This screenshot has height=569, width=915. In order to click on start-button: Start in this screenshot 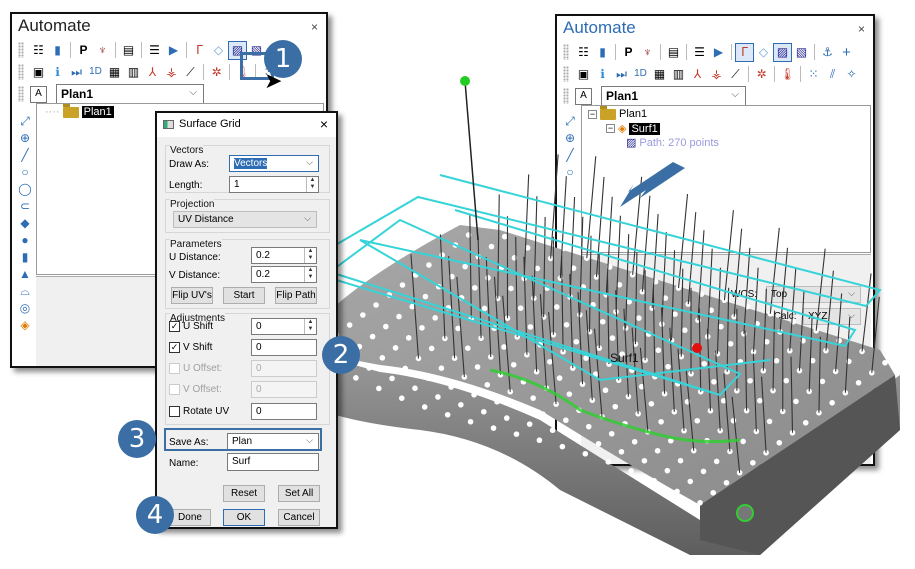, I will do `click(244, 295)`.